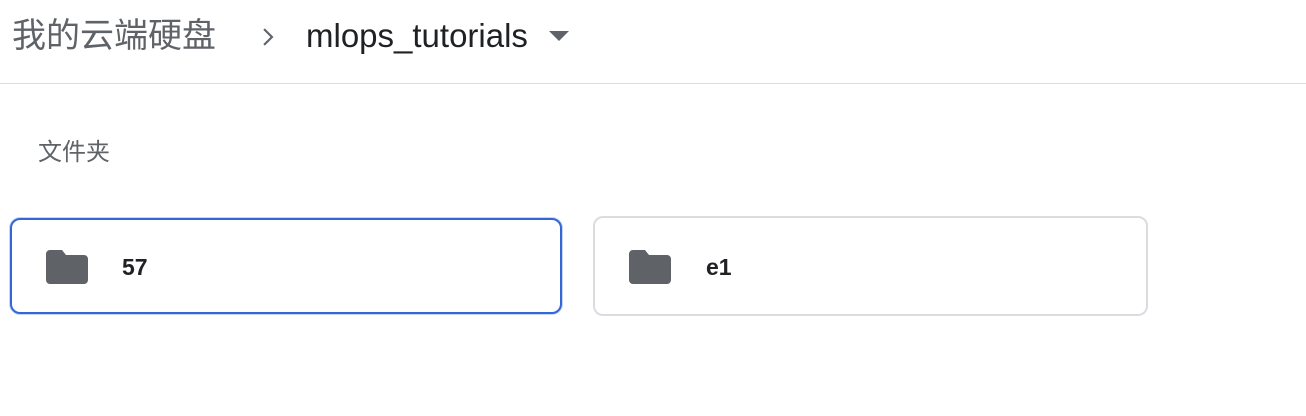 The width and height of the screenshot is (1306, 416). Describe the element at coordinates (268, 37) in the screenshot. I see `chevron-right-icon` at that location.